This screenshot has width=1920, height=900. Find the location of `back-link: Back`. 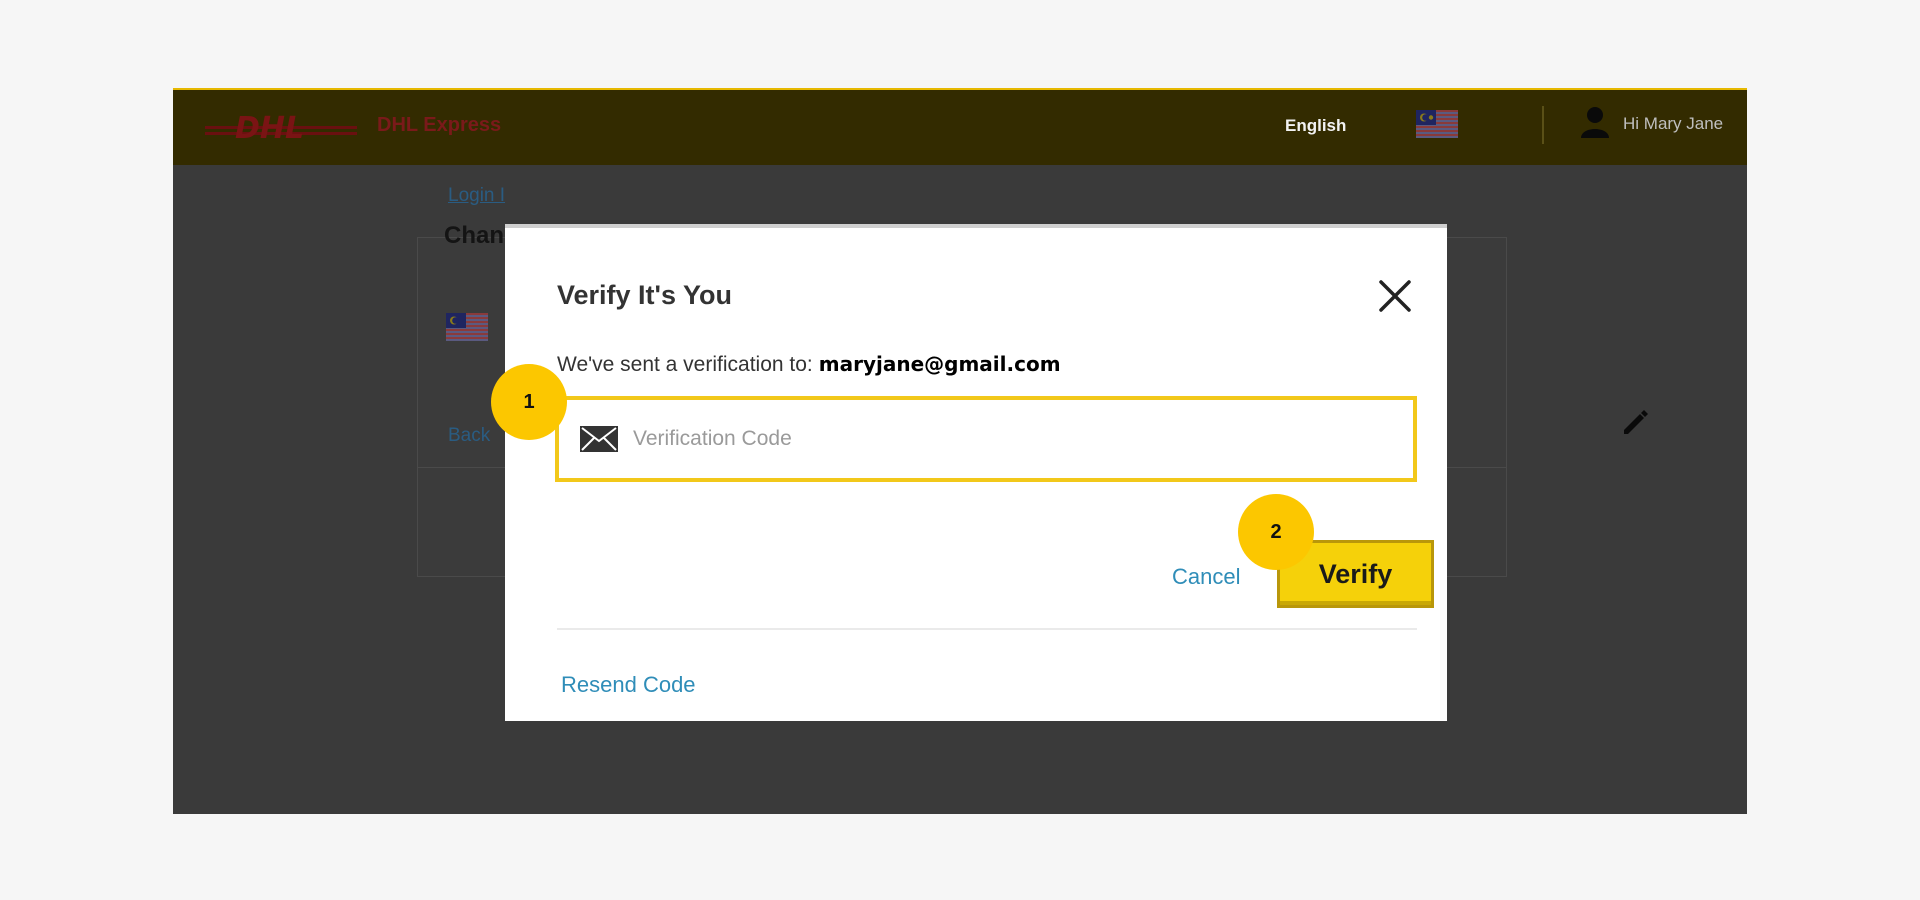

back-link: Back is located at coordinates (469, 436).